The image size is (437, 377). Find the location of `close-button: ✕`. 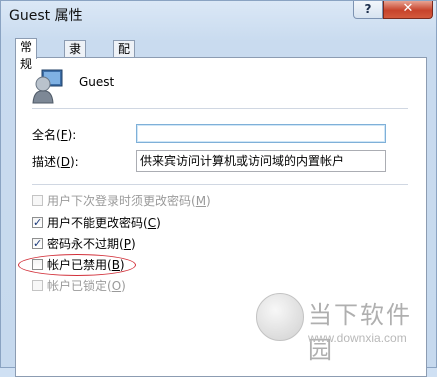

close-button: ✕ is located at coordinates (408, 10).